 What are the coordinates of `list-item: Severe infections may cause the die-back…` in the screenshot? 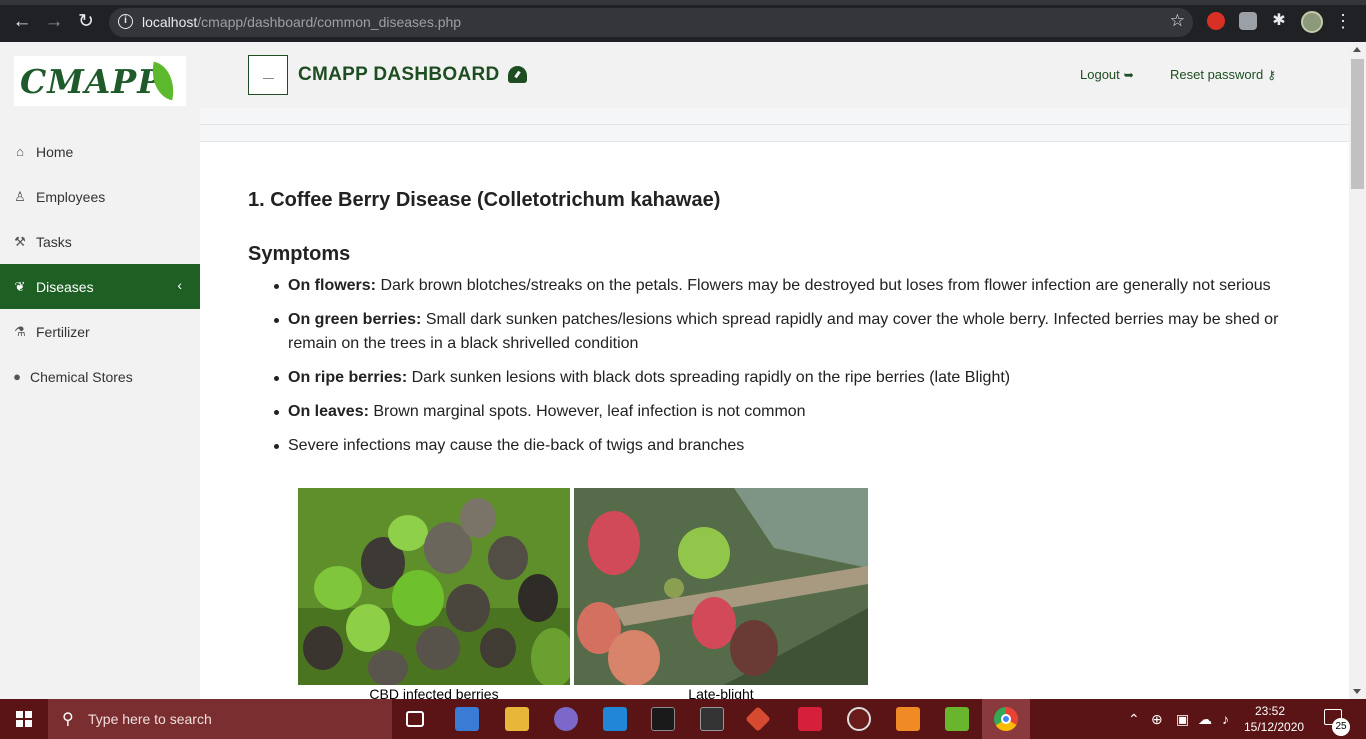 It's located at (790, 446).